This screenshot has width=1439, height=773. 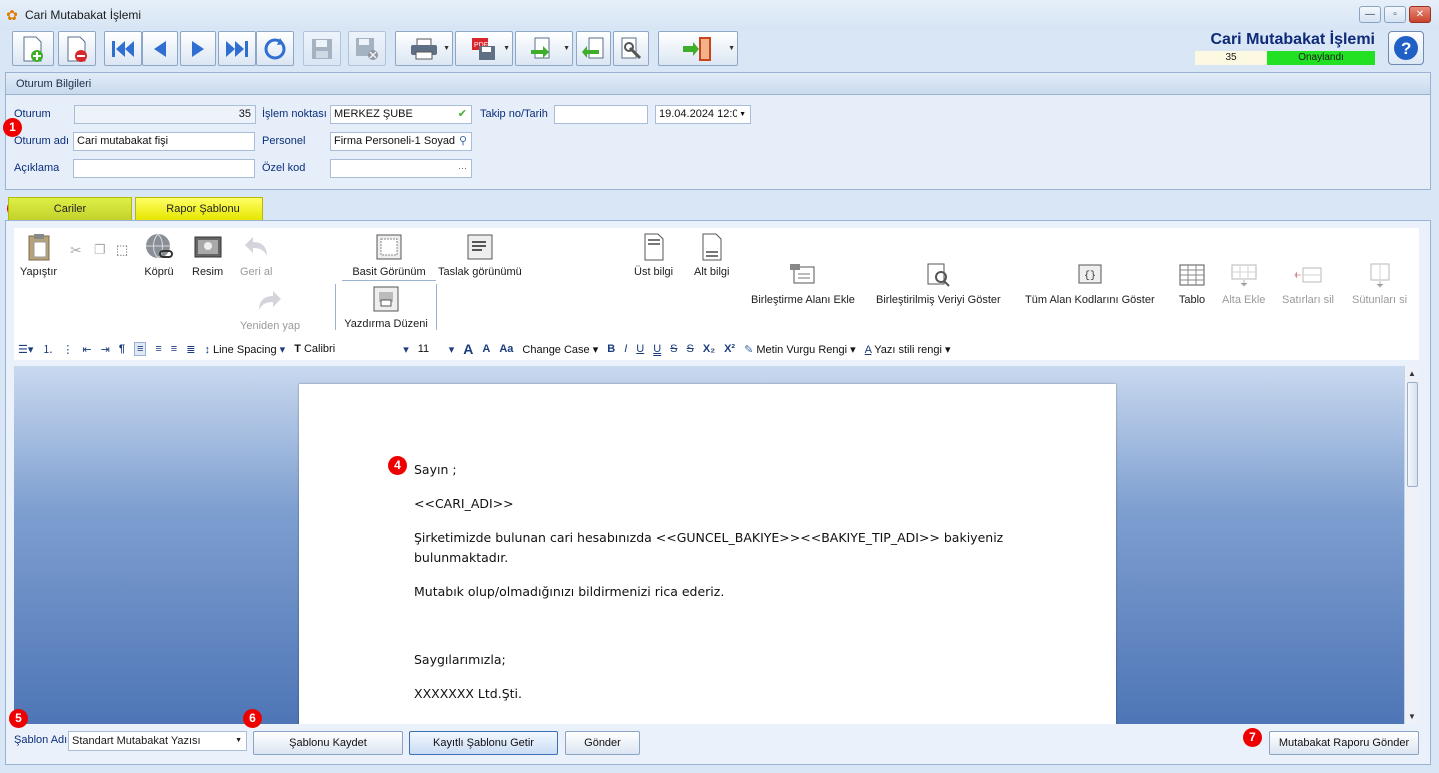 What do you see at coordinates (709, 349) in the screenshot?
I see `subscript-icon: X₂` at bounding box center [709, 349].